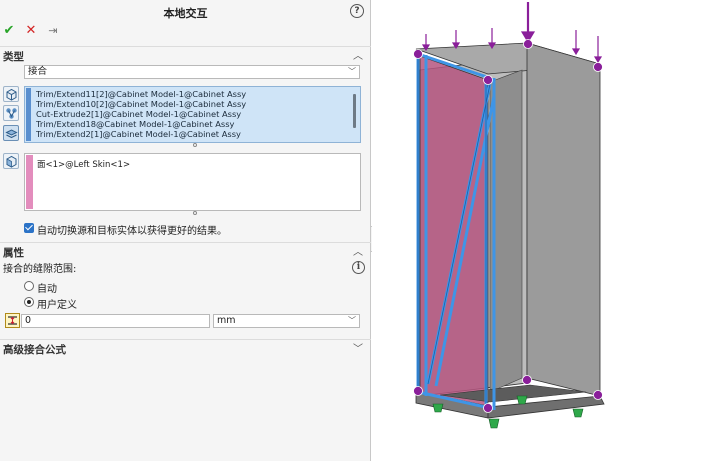 This screenshot has height=461, width=720. Describe the element at coordinates (185, 347) in the screenshot. I see `advanced-section-header: 高级接合公式 ﹀` at that location.